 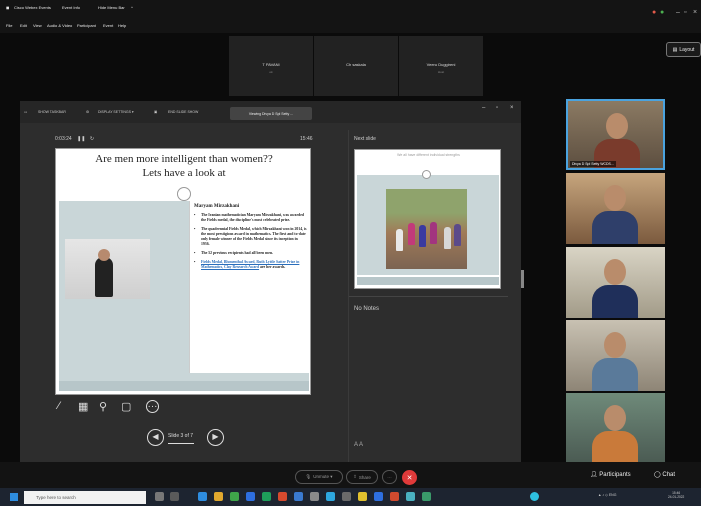 I want to click on chat-label: Chat, so click(x=669, y=475).